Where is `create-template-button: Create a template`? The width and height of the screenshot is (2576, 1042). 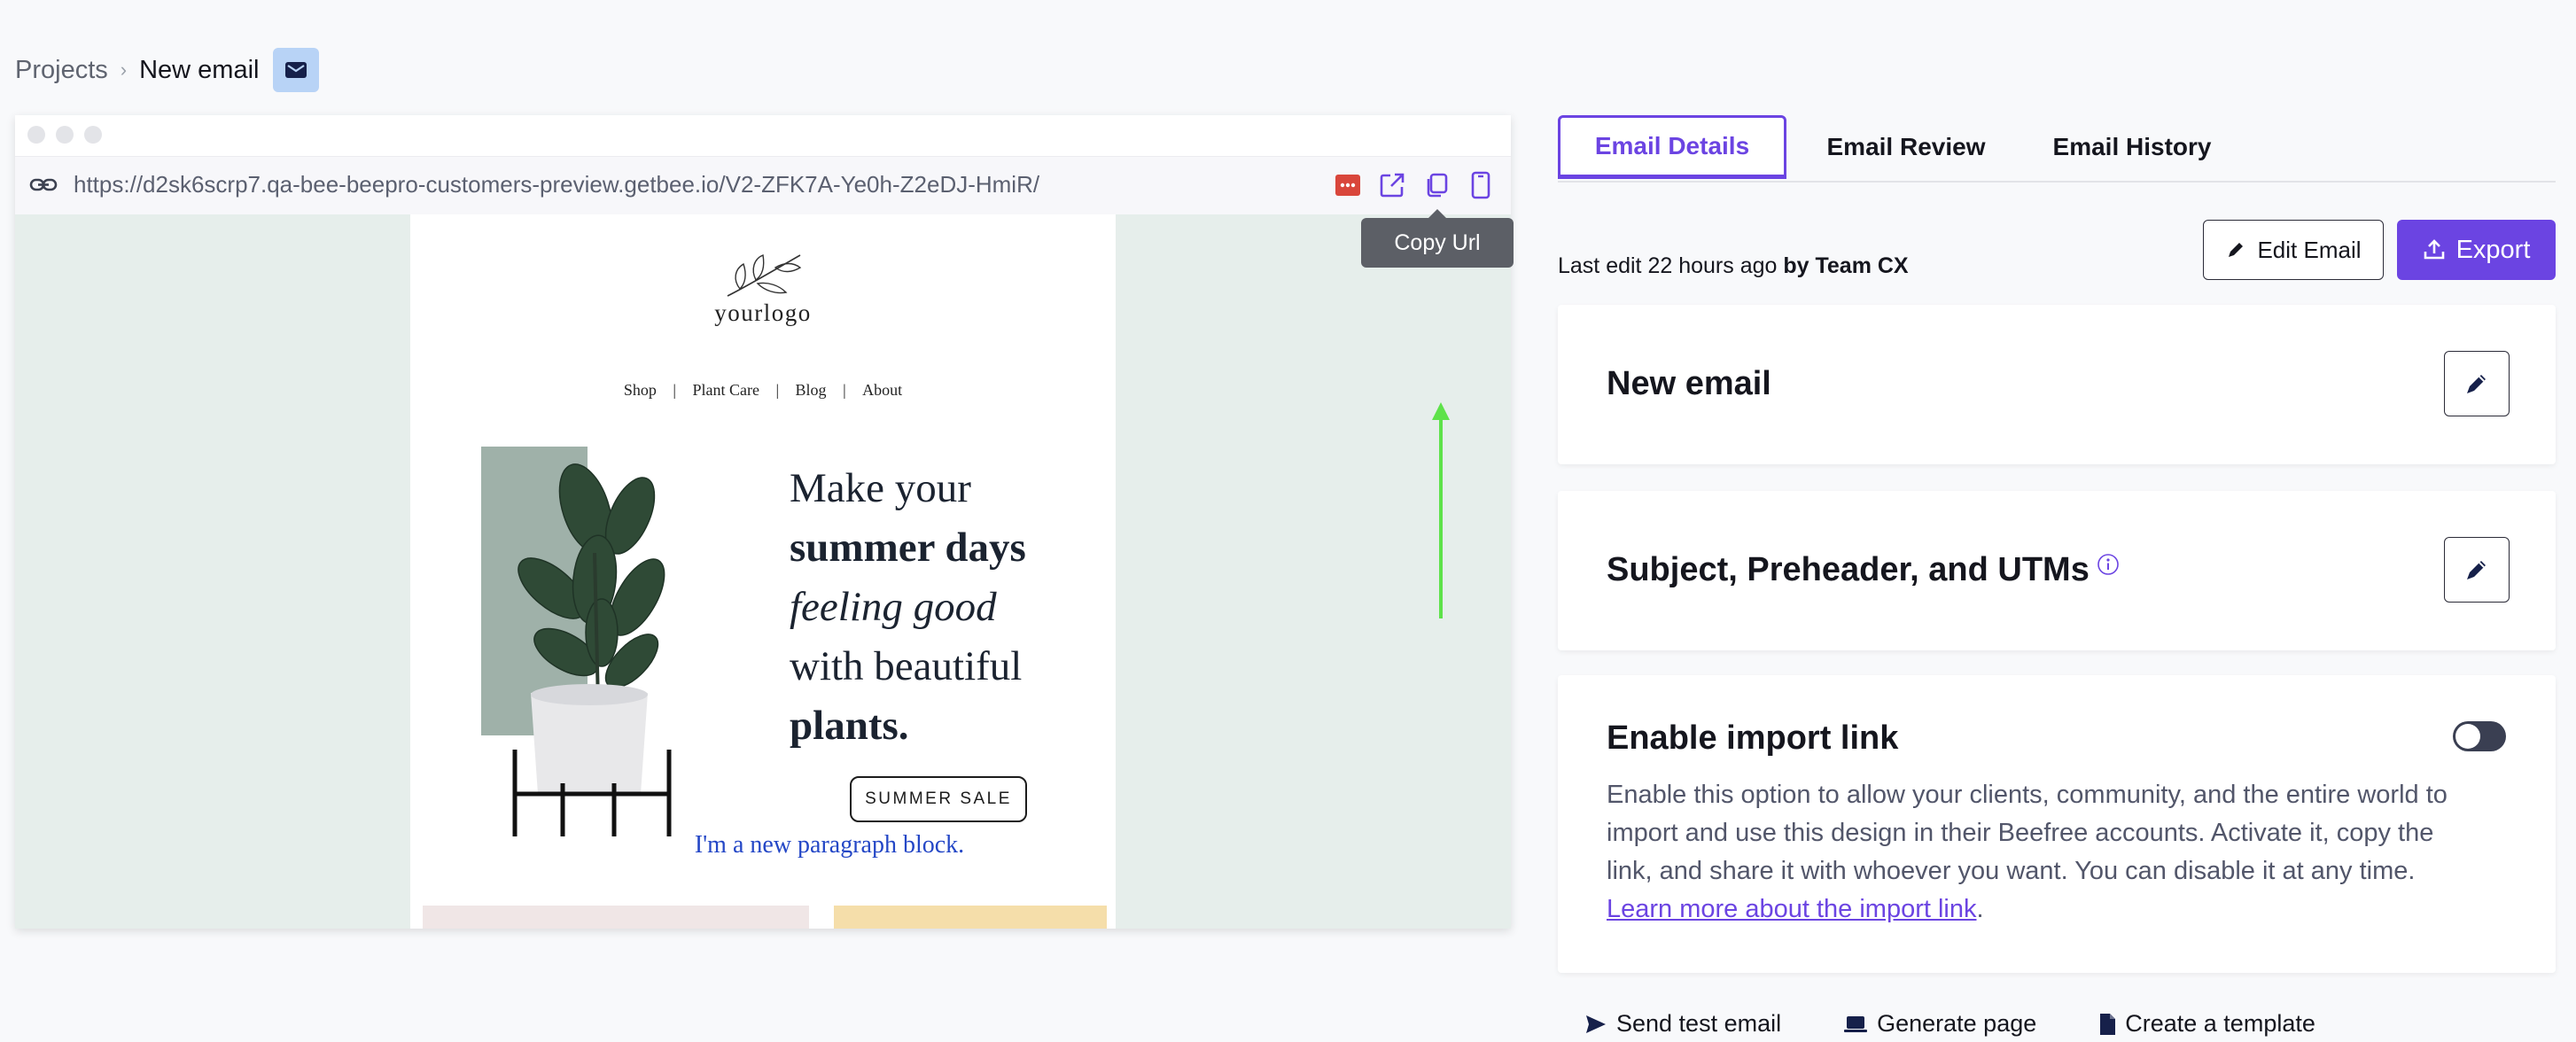 create-template-button: Create a template is located at coordinates (2207, 1024).